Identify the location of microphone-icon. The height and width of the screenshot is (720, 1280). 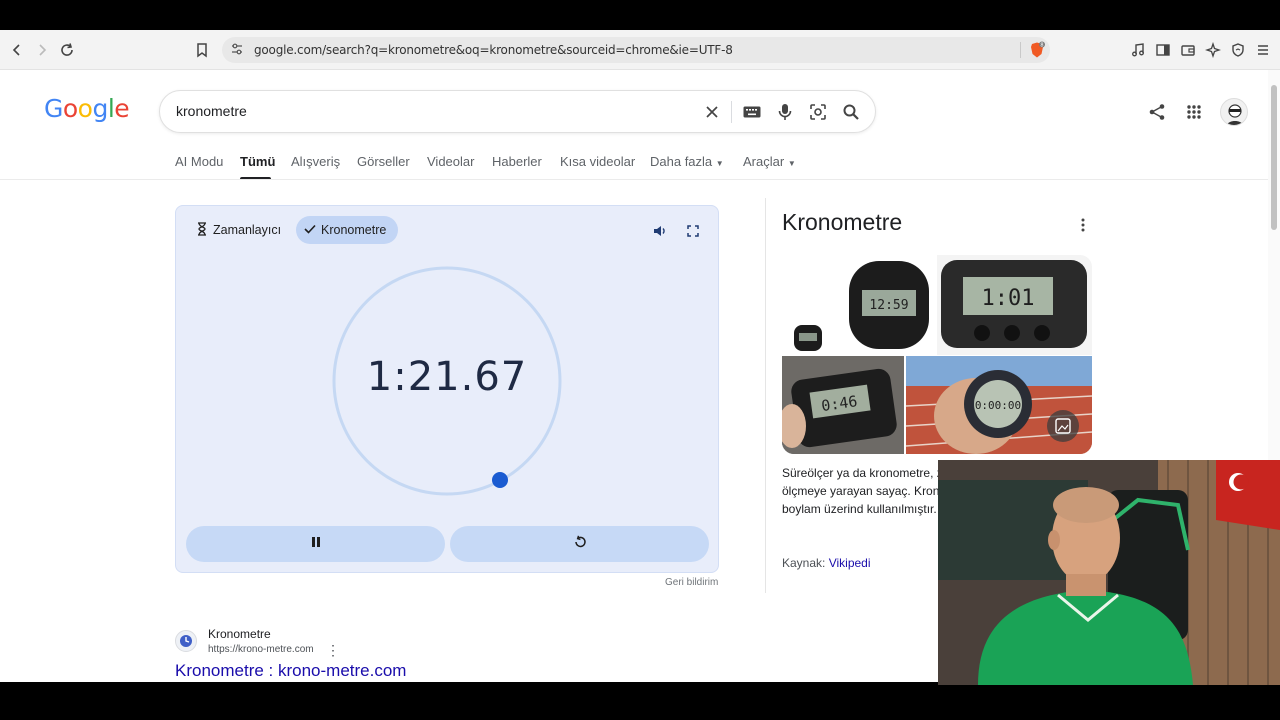
(785, 112).